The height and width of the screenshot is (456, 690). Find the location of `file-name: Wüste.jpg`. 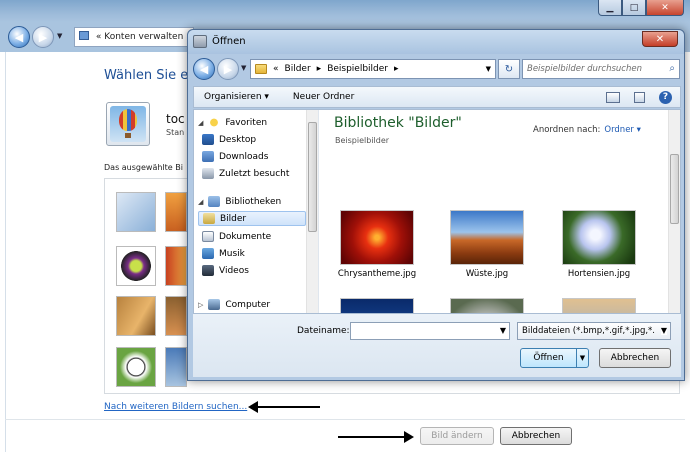

file-name: Wüste.jpg is located at coordinates (487, 274).